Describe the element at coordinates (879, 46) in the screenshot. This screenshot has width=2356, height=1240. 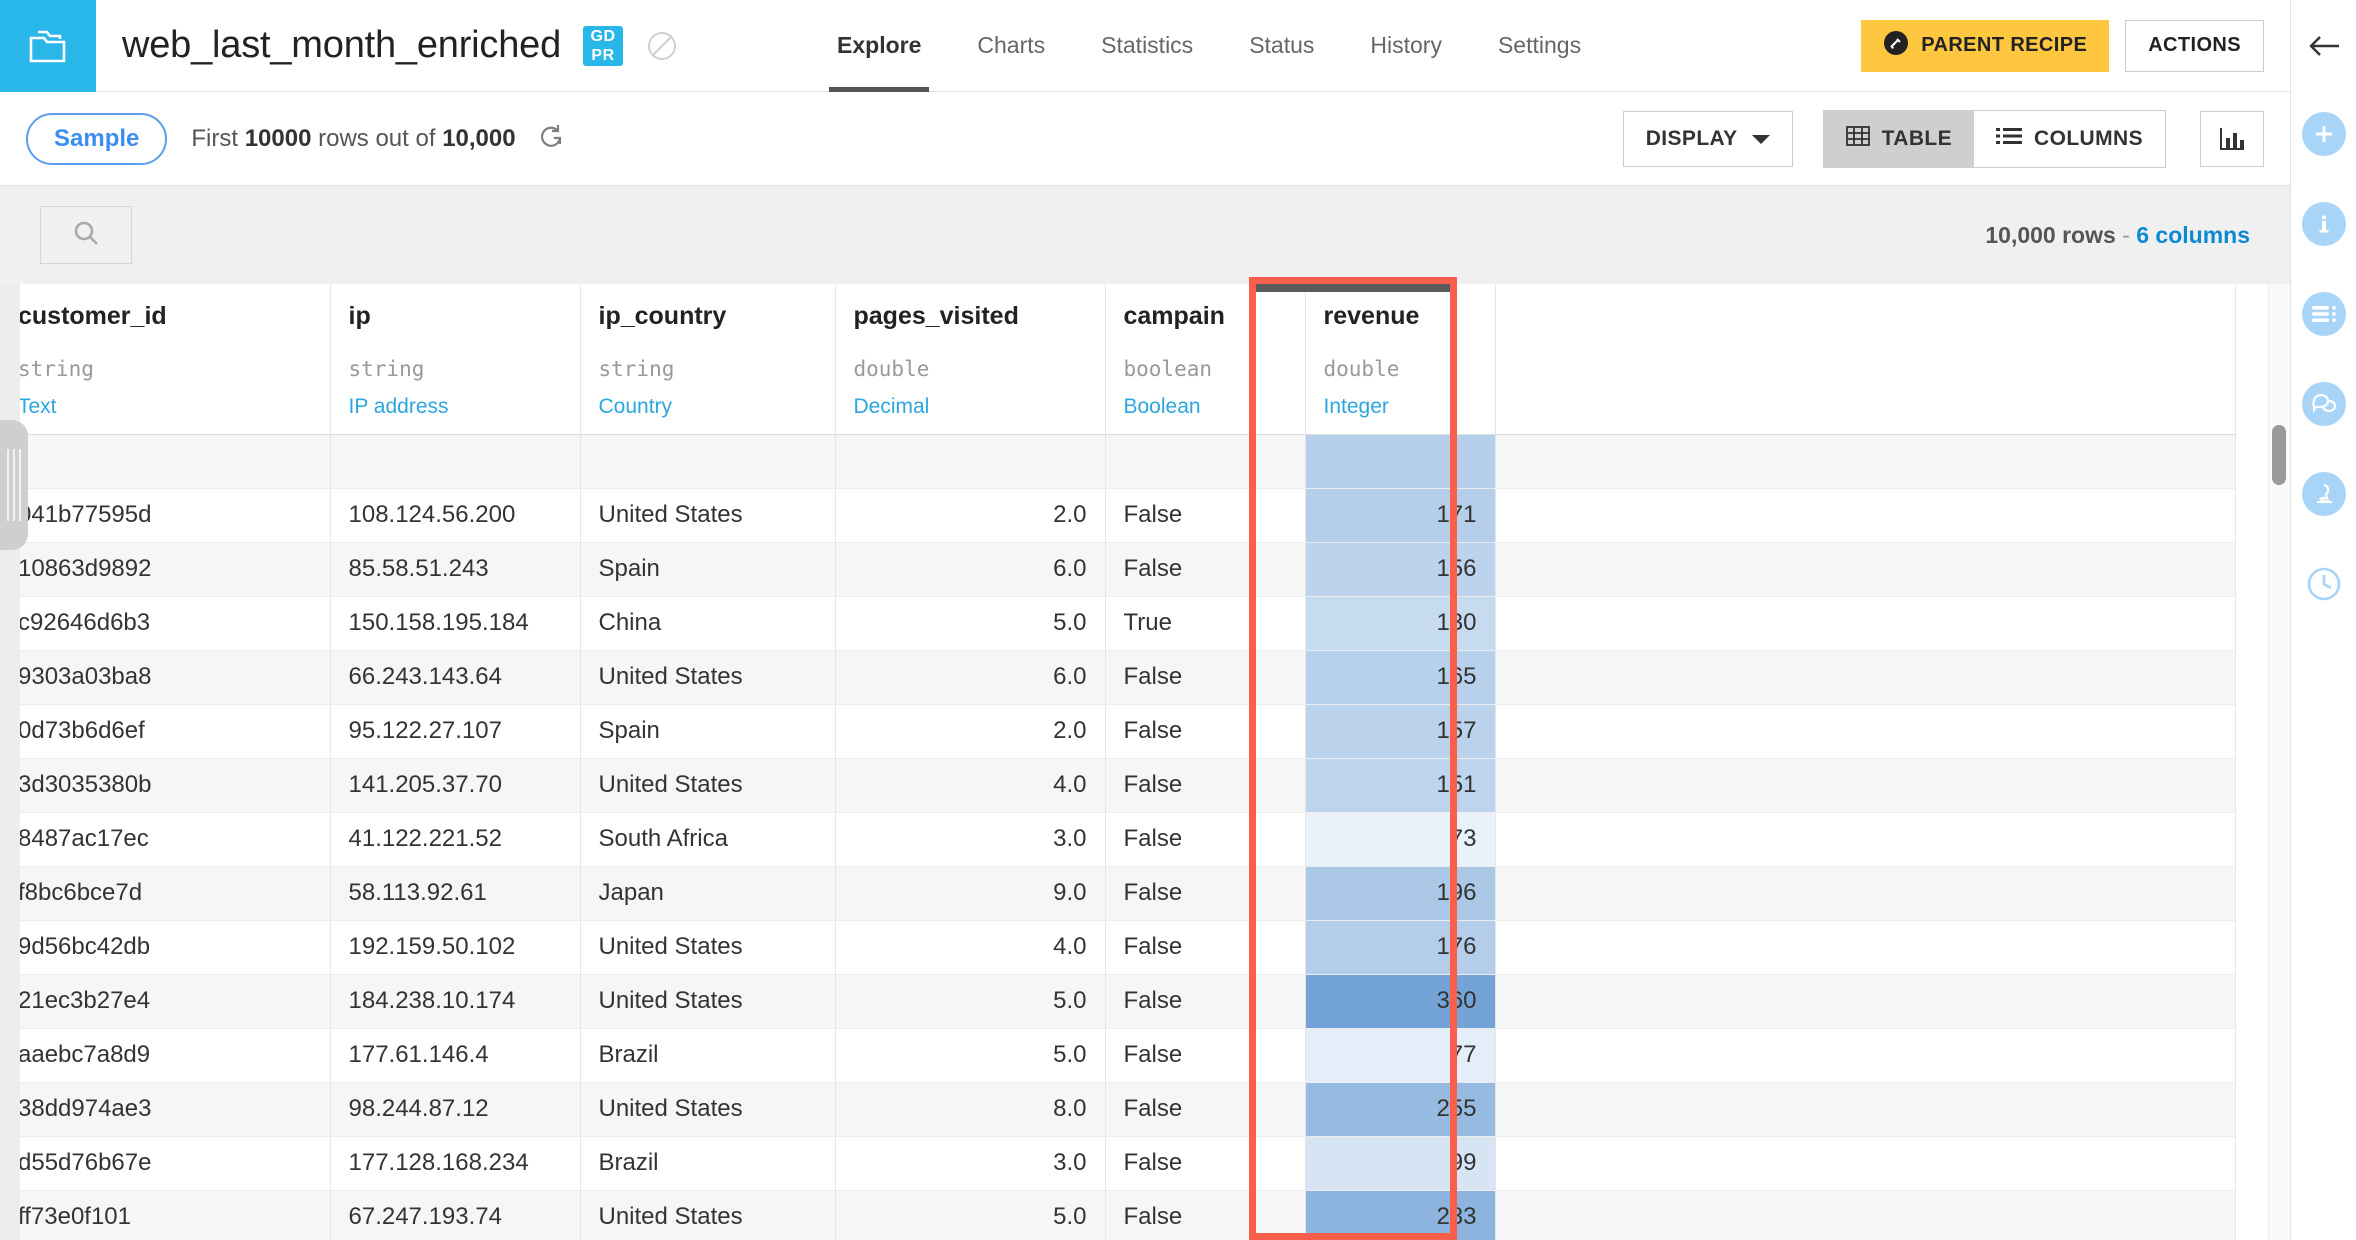
I see `tab-explore: Explore` at that location.